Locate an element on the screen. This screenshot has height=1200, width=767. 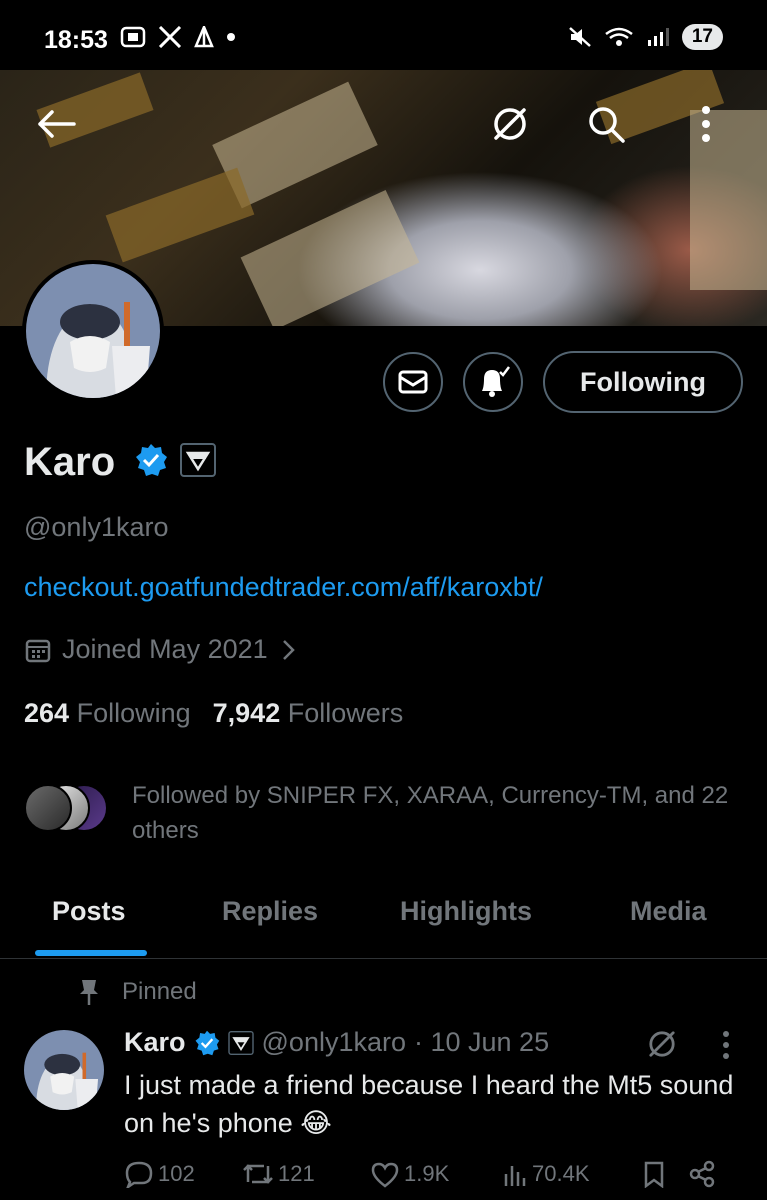
follow-stats: 264 Following 7,942 Followers is located at coordinates (213, 713).